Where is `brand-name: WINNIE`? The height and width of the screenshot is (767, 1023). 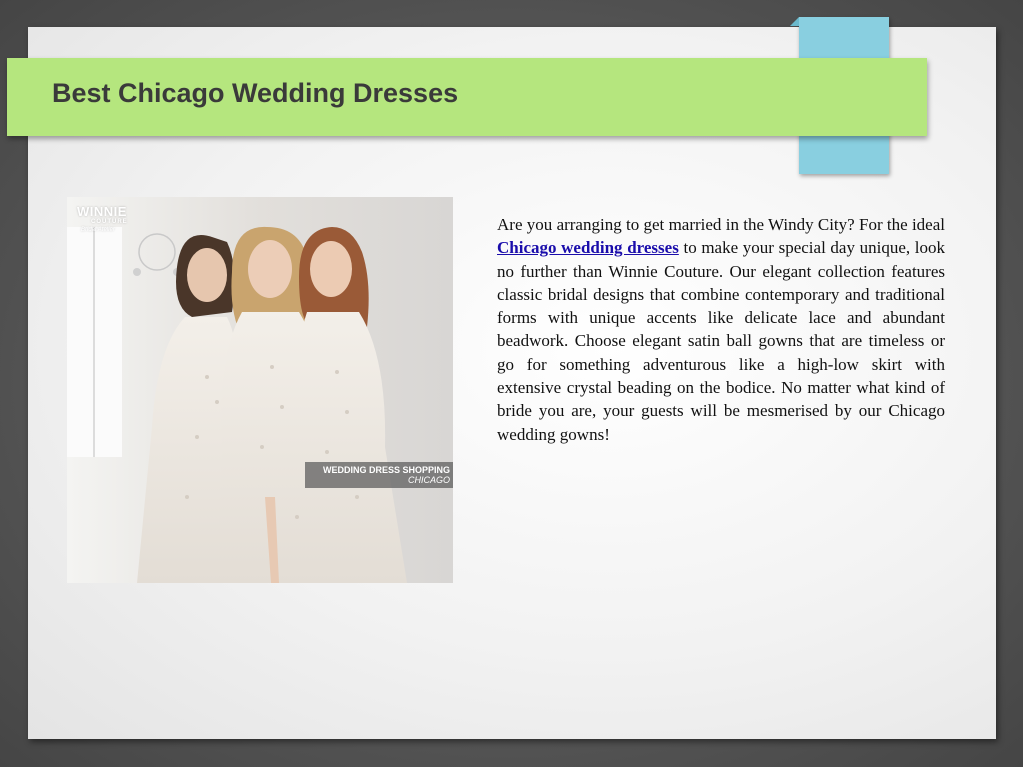 brand-name: WINNIE is located at coordinates (102, 211).